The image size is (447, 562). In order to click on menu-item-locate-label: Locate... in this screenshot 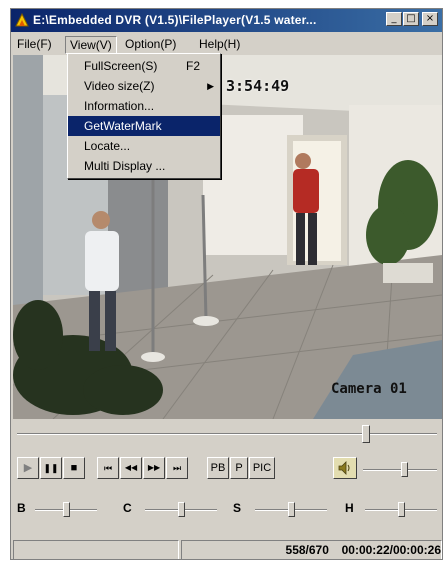, I will do `click(107, 146)`.